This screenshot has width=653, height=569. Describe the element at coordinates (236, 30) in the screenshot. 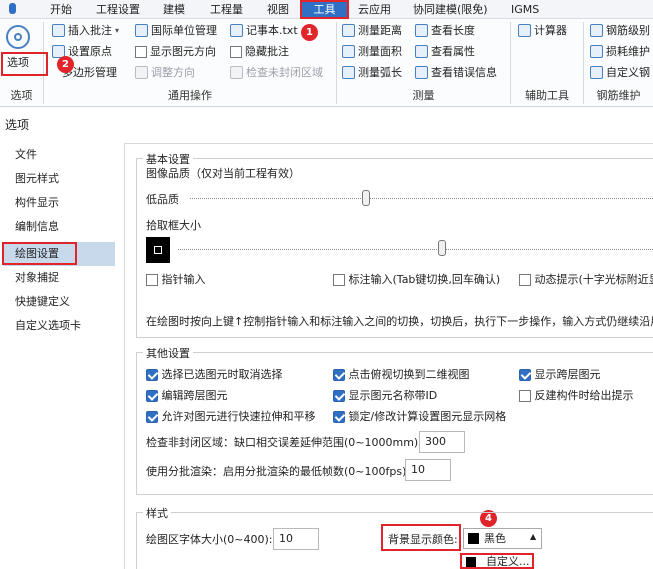

I see `notepad-icon` at that location.